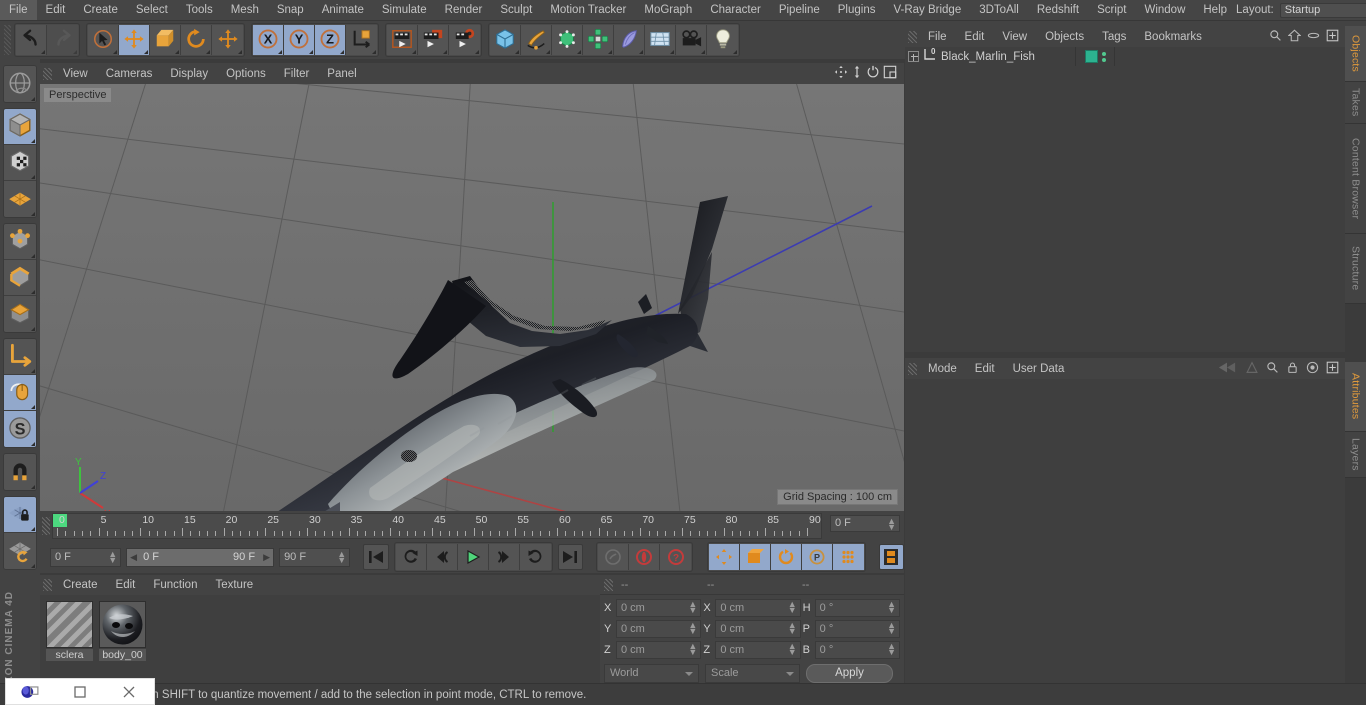 Image resolution: width=1366 pixels, height=705 pixels. Describe the element at coordinates (614, 557) in the screenshot. I see `autokeying-button` at that location.